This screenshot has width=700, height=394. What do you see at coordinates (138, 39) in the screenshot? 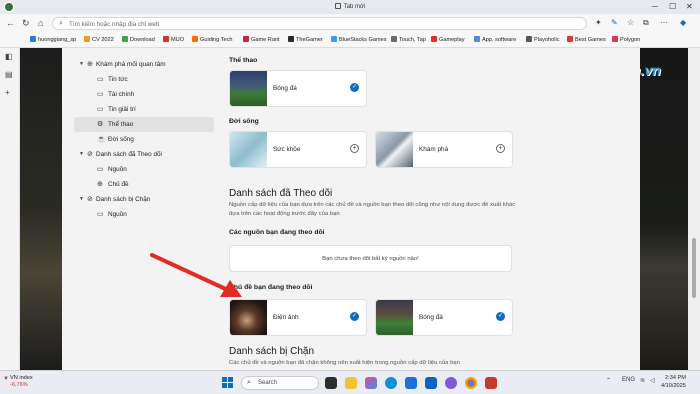
I see `favorite-item: Download` at bounding box center [138, 39].